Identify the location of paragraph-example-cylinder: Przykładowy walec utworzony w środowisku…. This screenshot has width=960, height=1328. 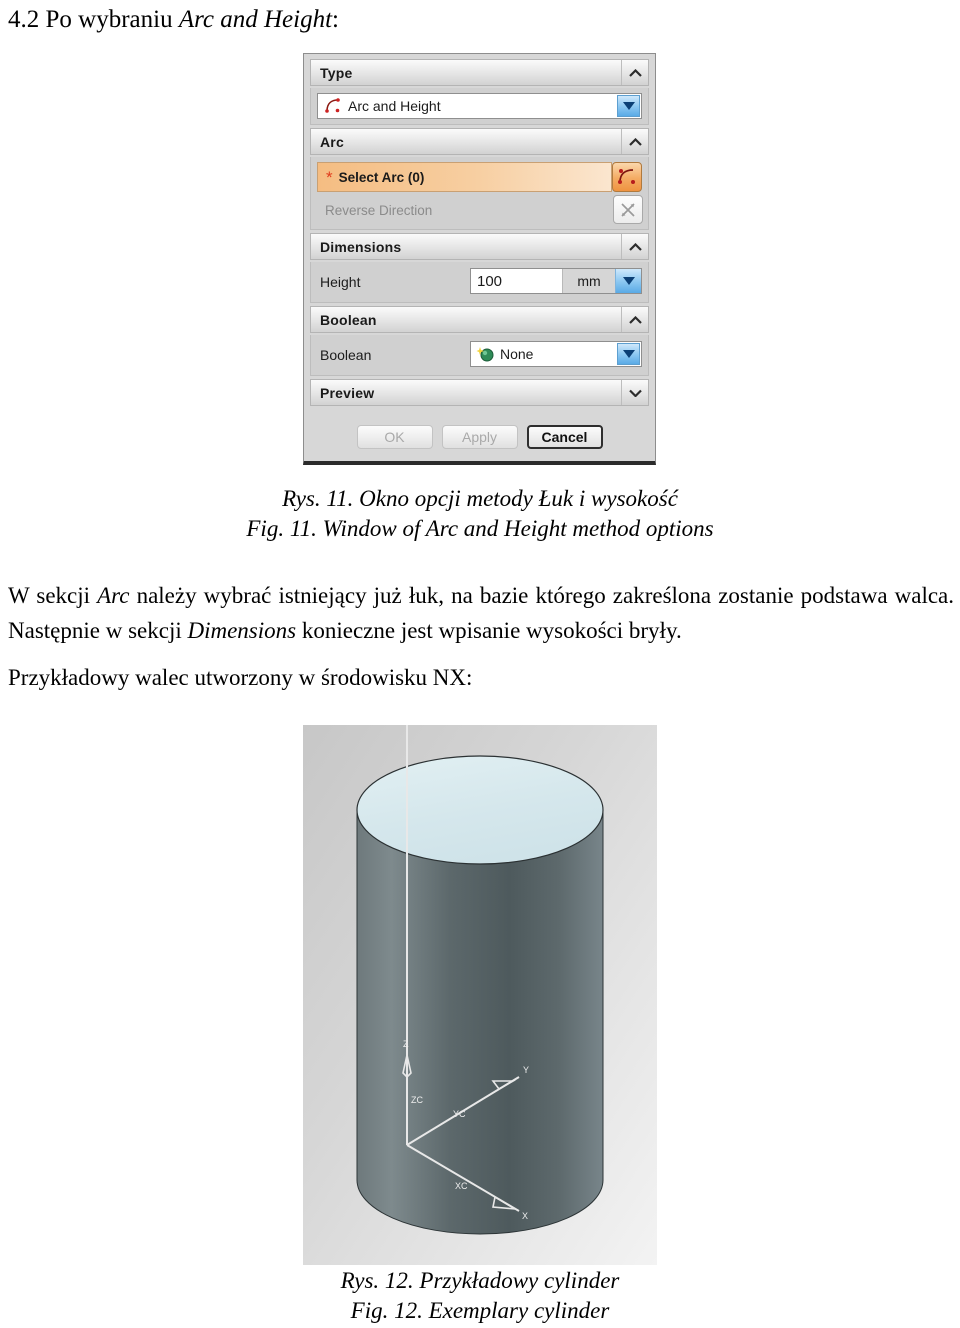
(240, 677).